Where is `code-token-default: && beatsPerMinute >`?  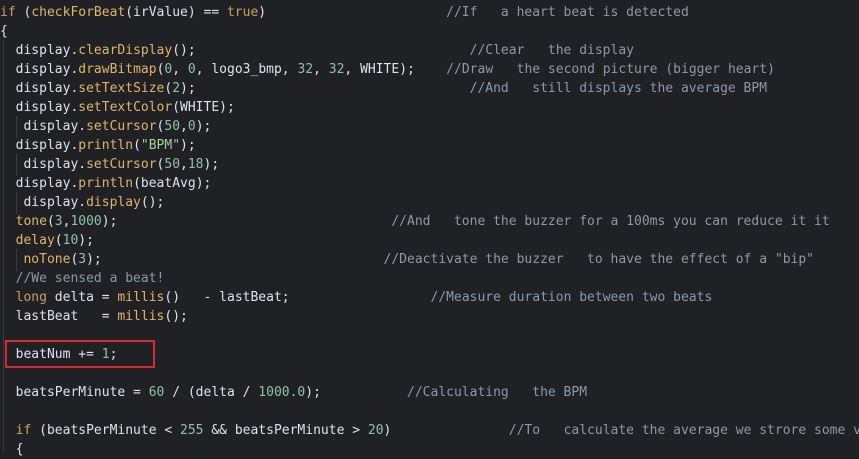
code-token-default: && beatsPerMinute > is located at coordinates (285, 430).